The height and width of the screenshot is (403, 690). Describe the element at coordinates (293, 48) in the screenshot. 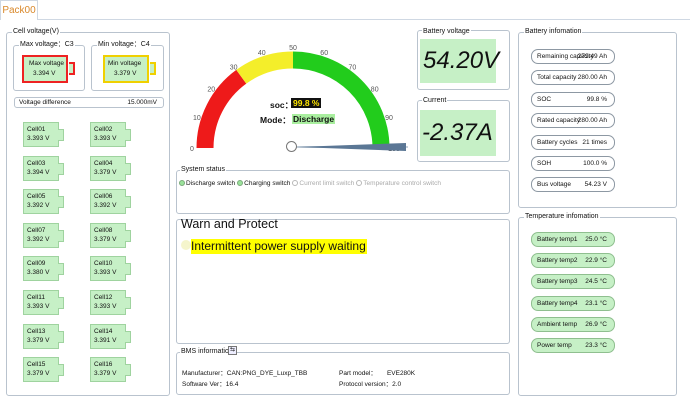

I see `gauge-tick-label: 50` at that location.